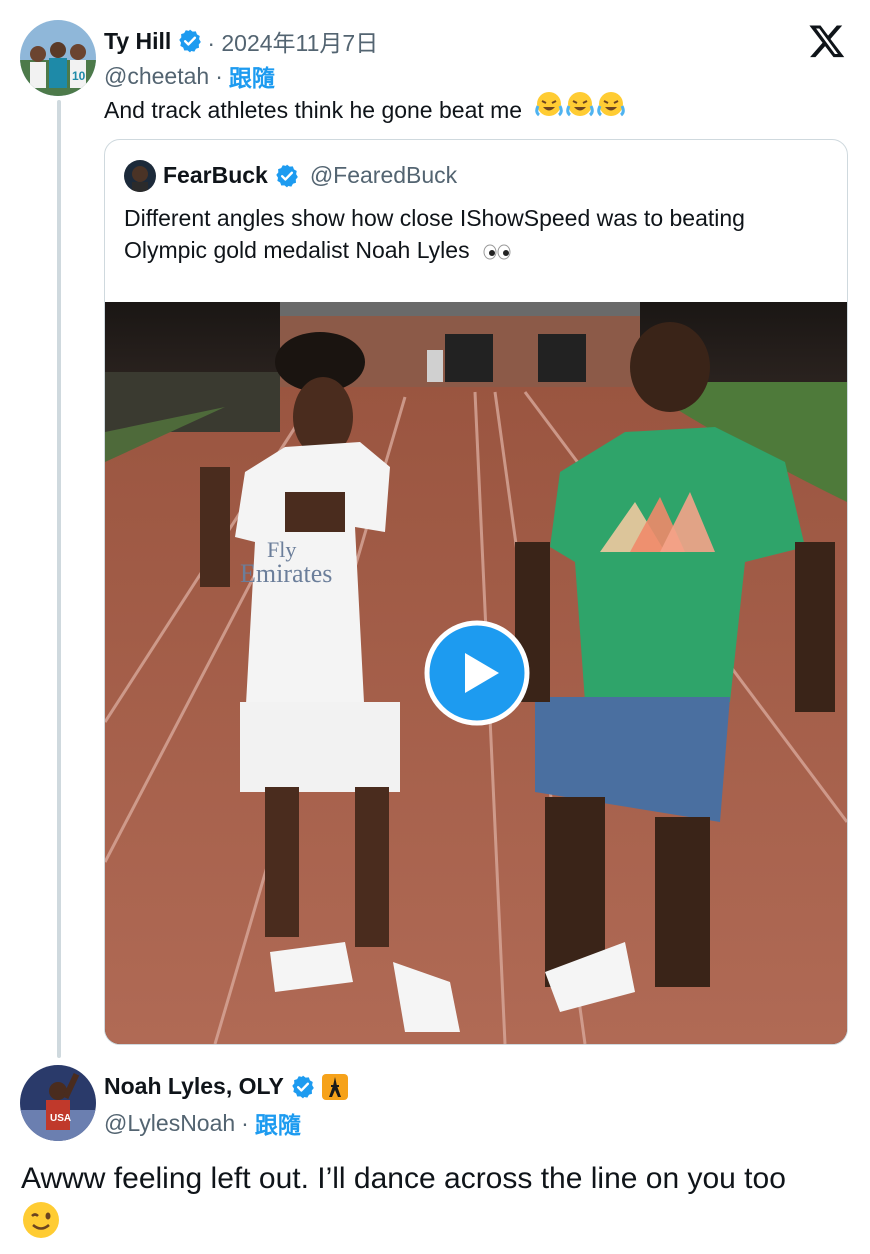 The height and width of the screenshot is (1254, 870). Describe the element at coordinates (58, 58) in the screenshot. I see `avatar-ty-hill: 10` at that location.